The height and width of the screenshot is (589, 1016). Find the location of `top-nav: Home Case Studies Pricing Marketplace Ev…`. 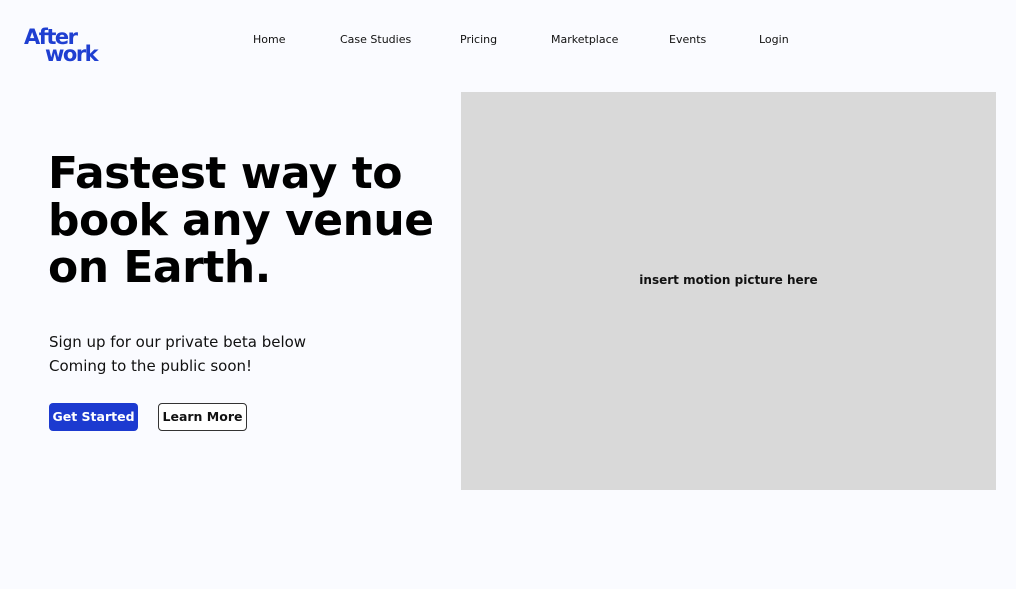

top-nav: Home Case Studies Pricing Marketplace Ev… is located at coordinates (508, 41).